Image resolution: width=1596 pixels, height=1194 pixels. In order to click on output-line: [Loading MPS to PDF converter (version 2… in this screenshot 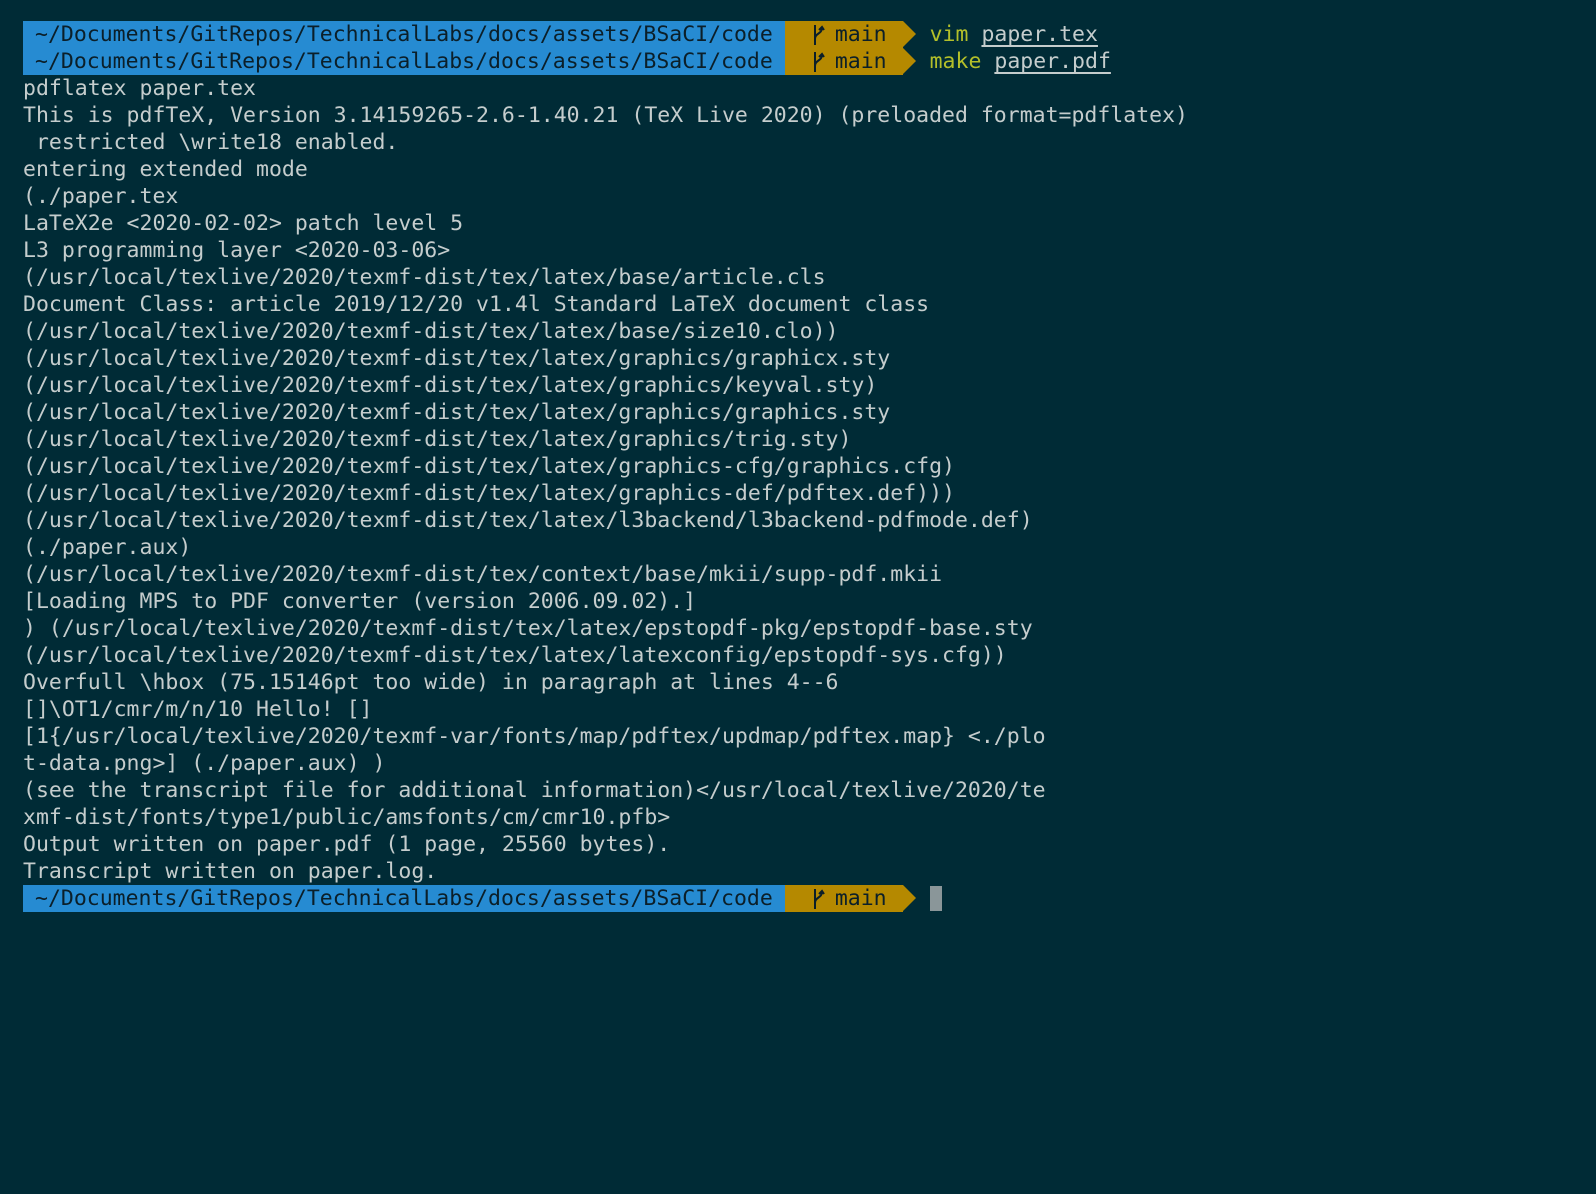, I will do `click(360, 601)`.